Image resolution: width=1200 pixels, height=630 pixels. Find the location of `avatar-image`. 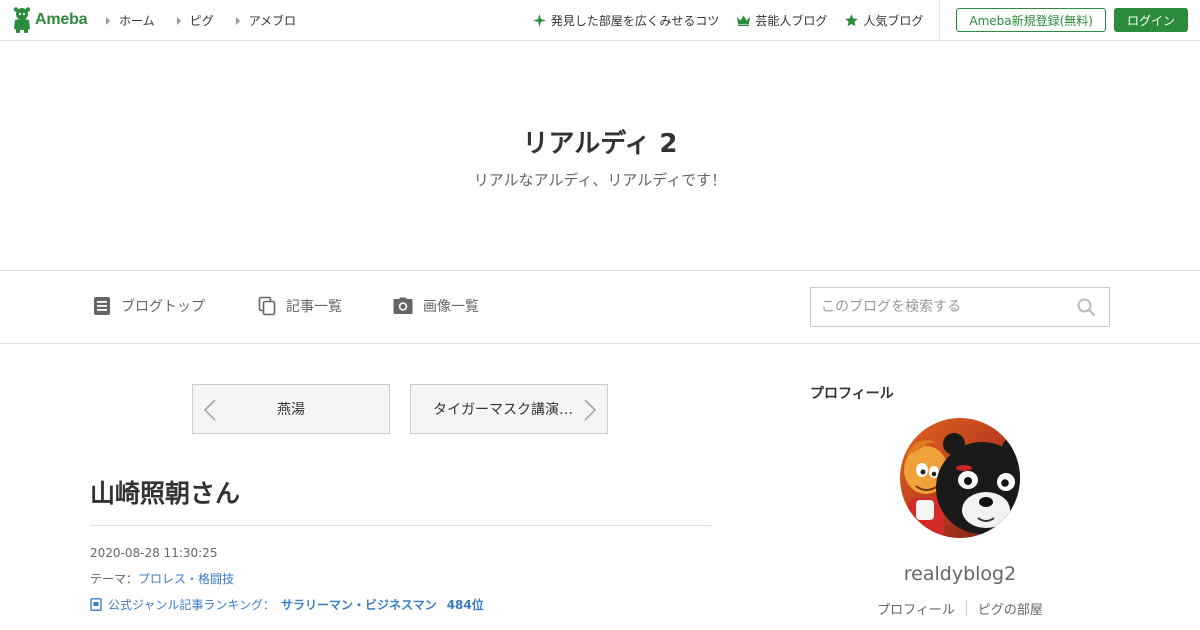

avatar-image is located at coordinates (960, 478).